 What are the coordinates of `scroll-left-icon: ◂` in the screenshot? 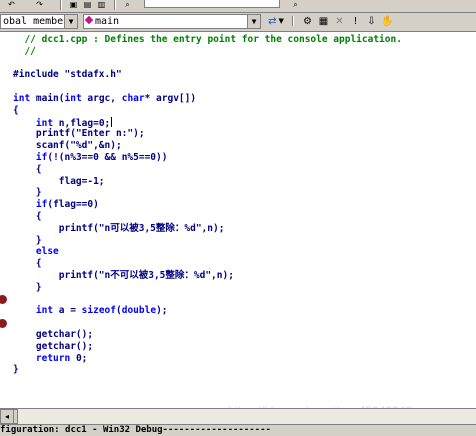 It's located at (7, 416).